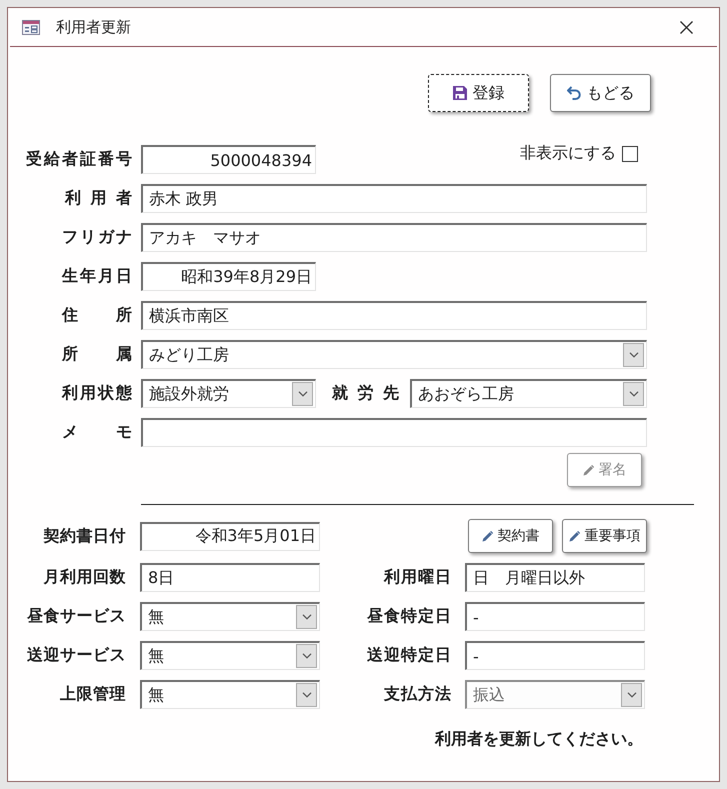  I want to click on field-label: メ モ, so click(97, 432).